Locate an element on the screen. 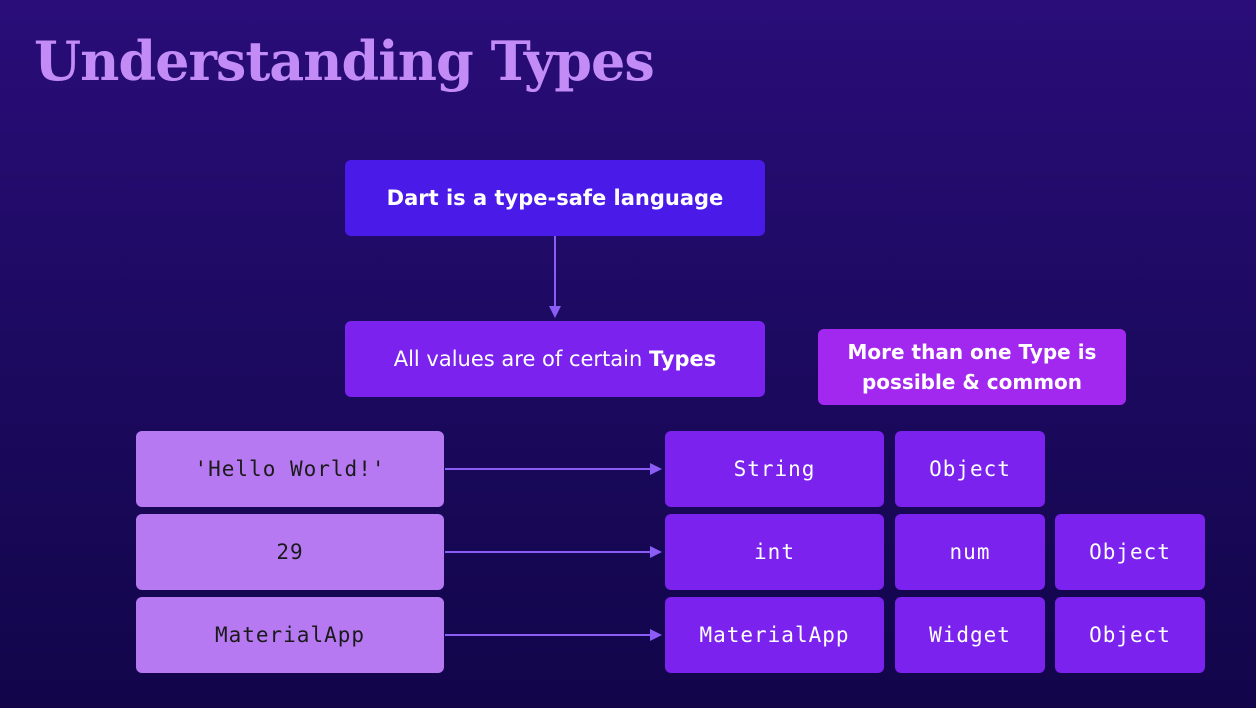 The height and width of the screenshot is (708, 1256). type-safe-box: Dart is a type-safe language is located at coordinates (555, 198).